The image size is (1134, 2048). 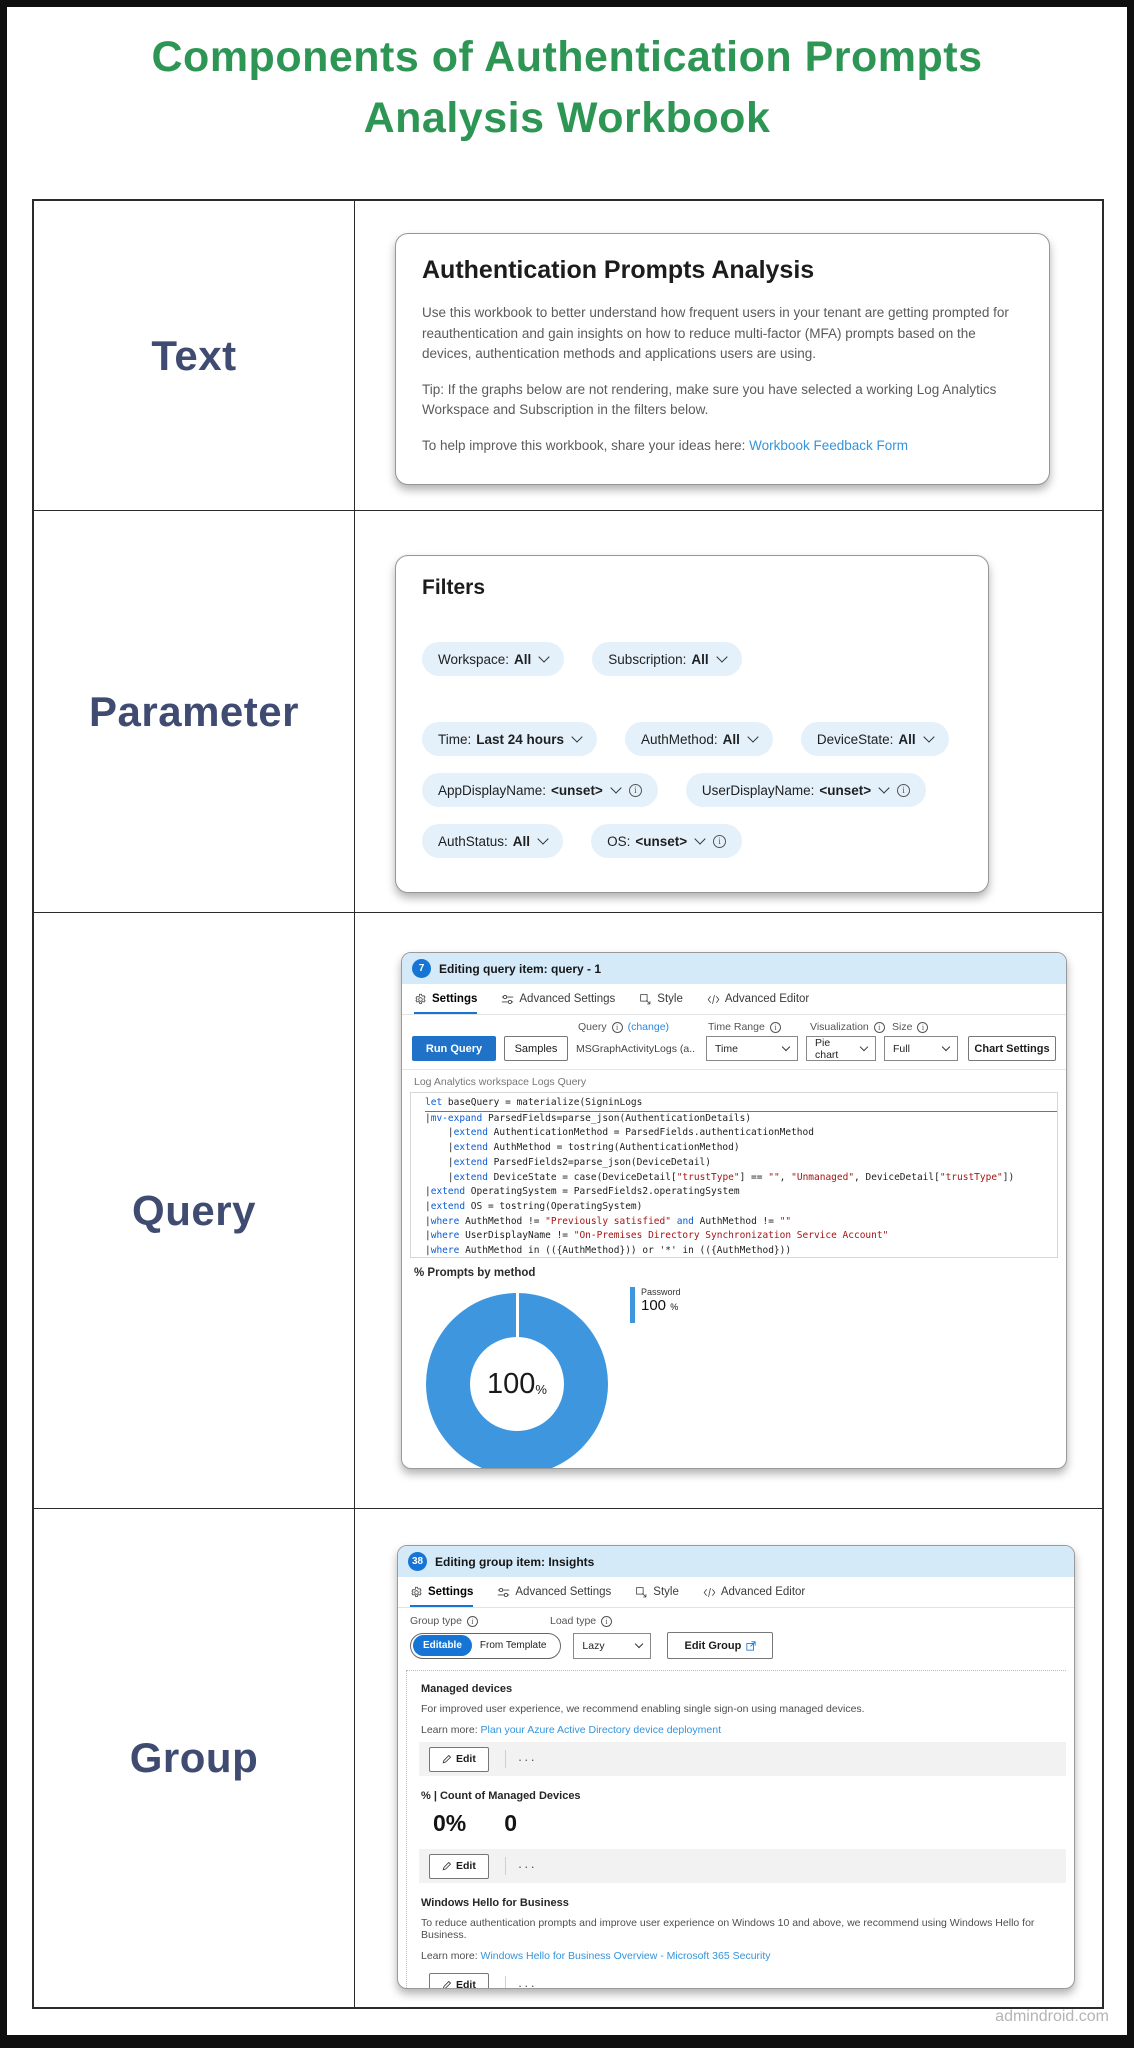 What do you see at coordinates (495, 1903) in the screenshot?
I see `section-heading: Windows Hello for Business` at bounding box center [495, 1903].